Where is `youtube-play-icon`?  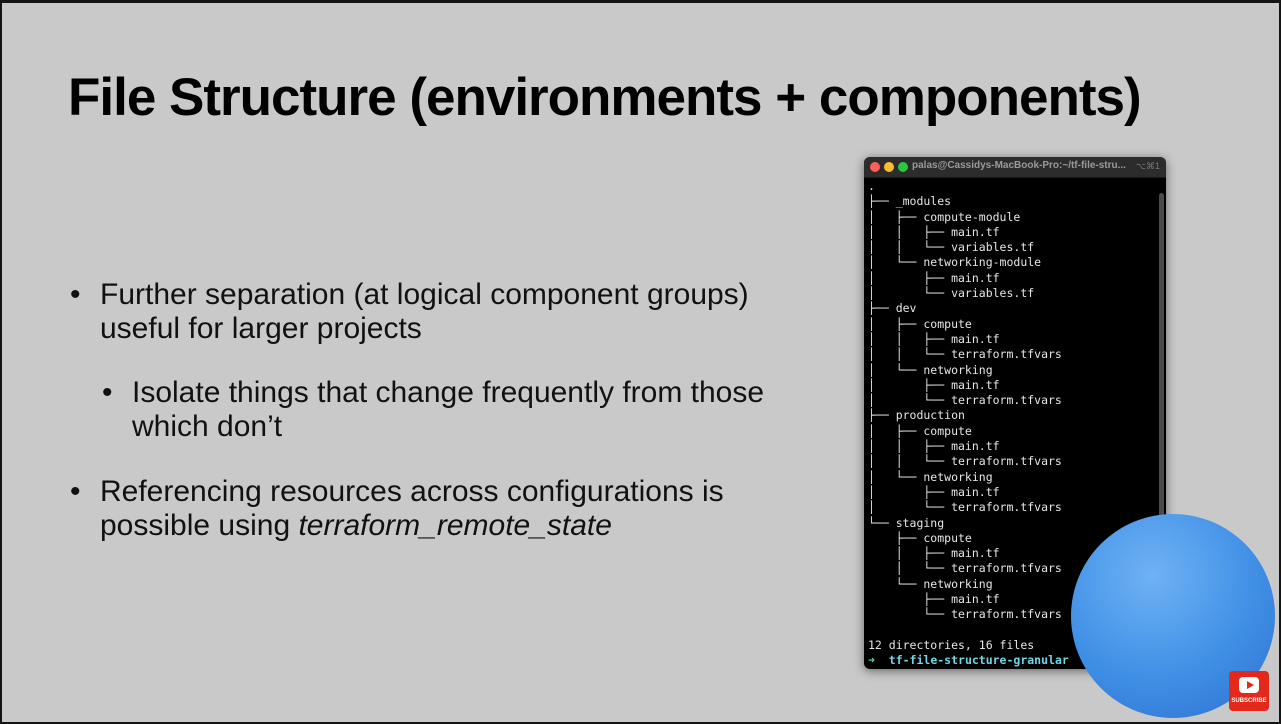 youtube-play-icon is located at coordinates (1249, 685).